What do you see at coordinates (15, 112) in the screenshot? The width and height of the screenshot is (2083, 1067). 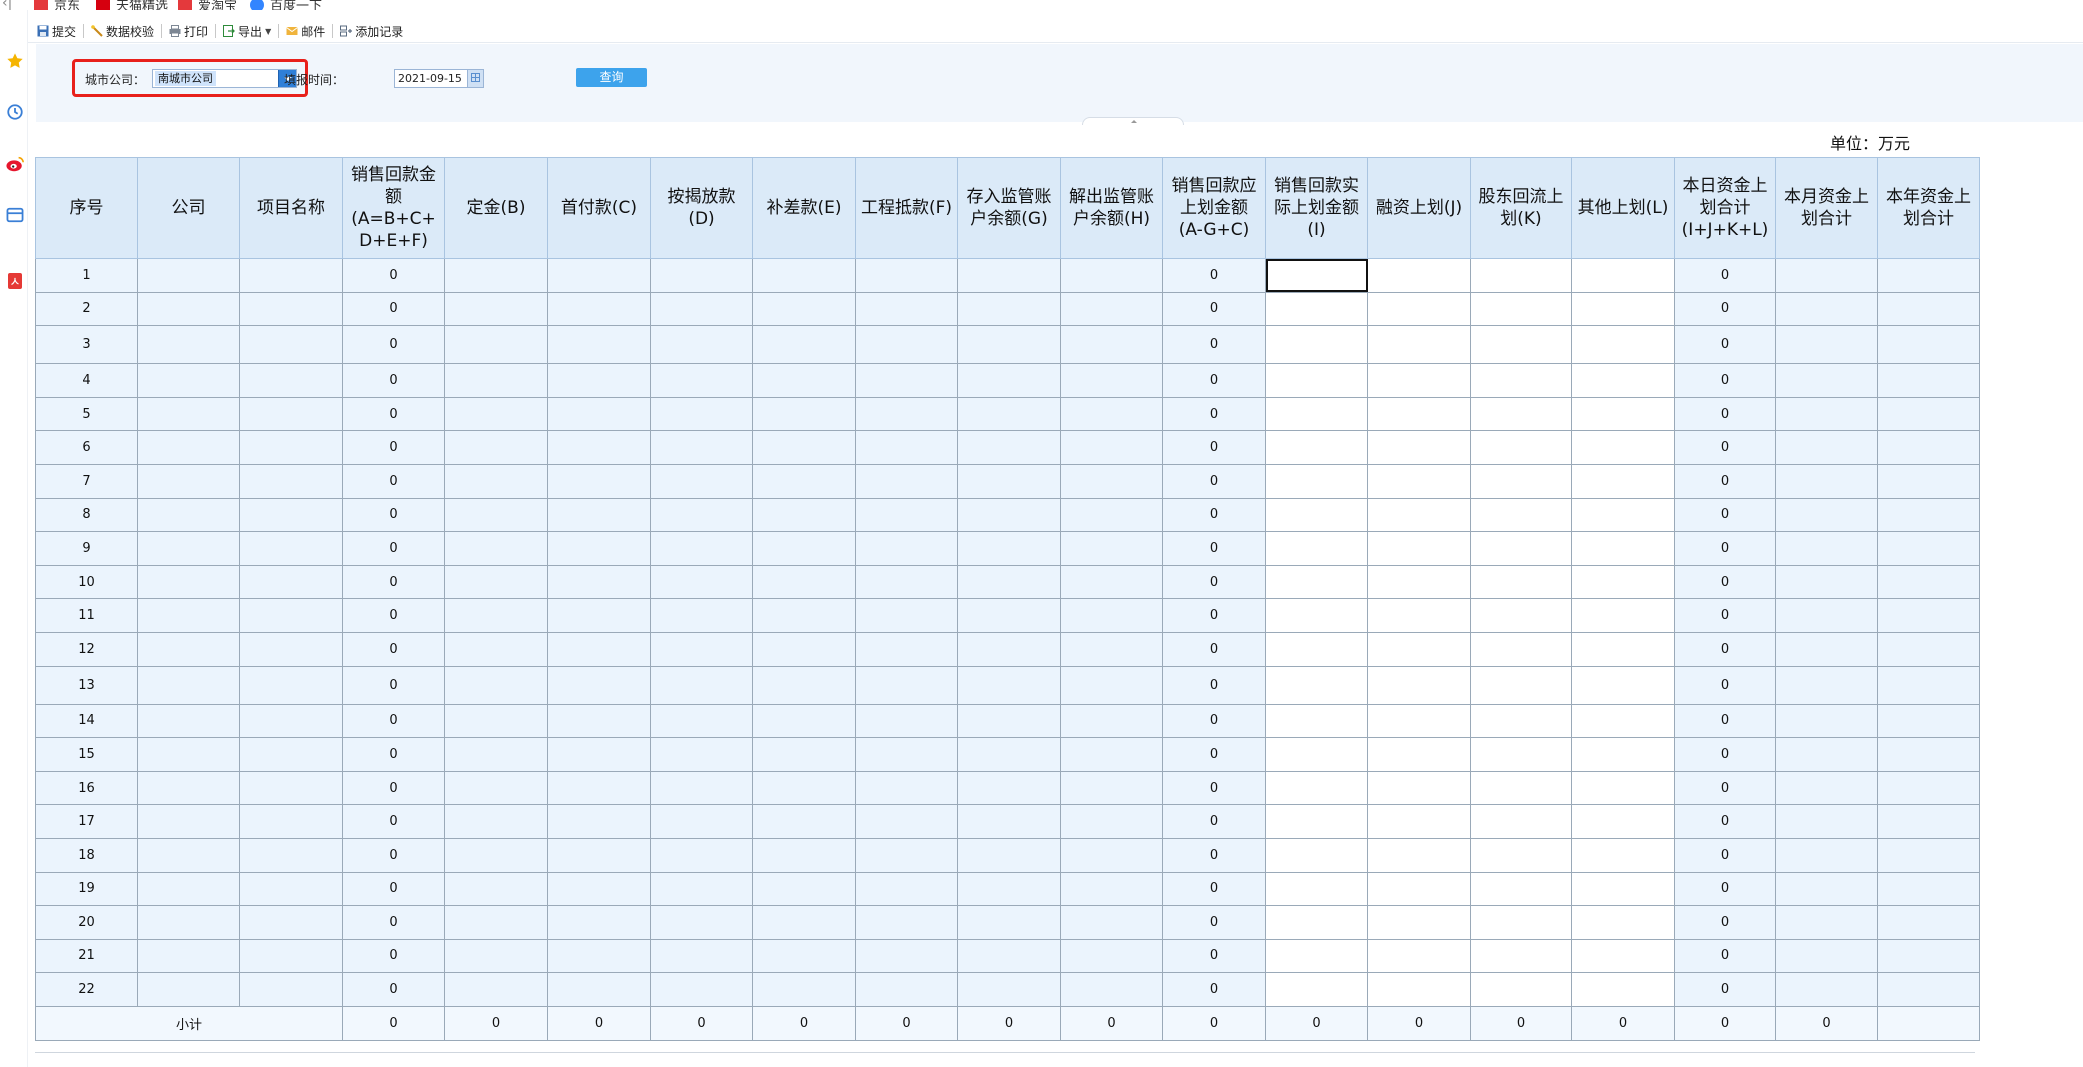 I see `history-icon` at bounding box center [15, 112].